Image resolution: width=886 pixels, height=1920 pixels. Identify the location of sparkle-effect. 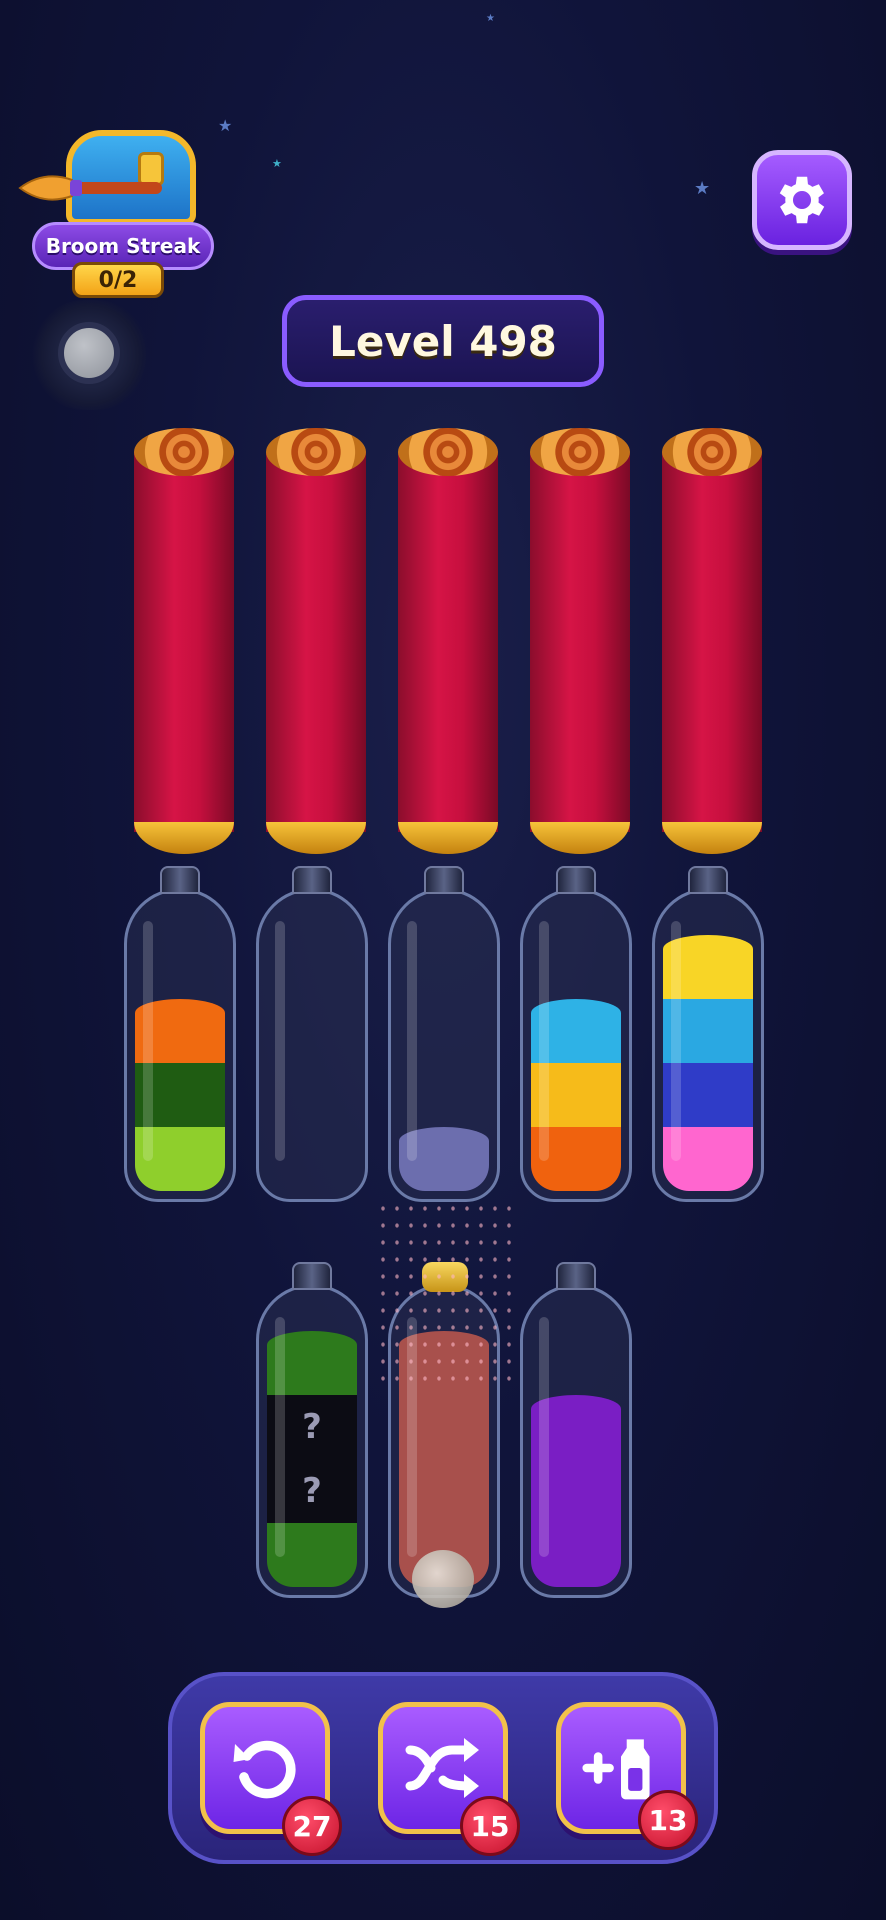
(446, 1295).